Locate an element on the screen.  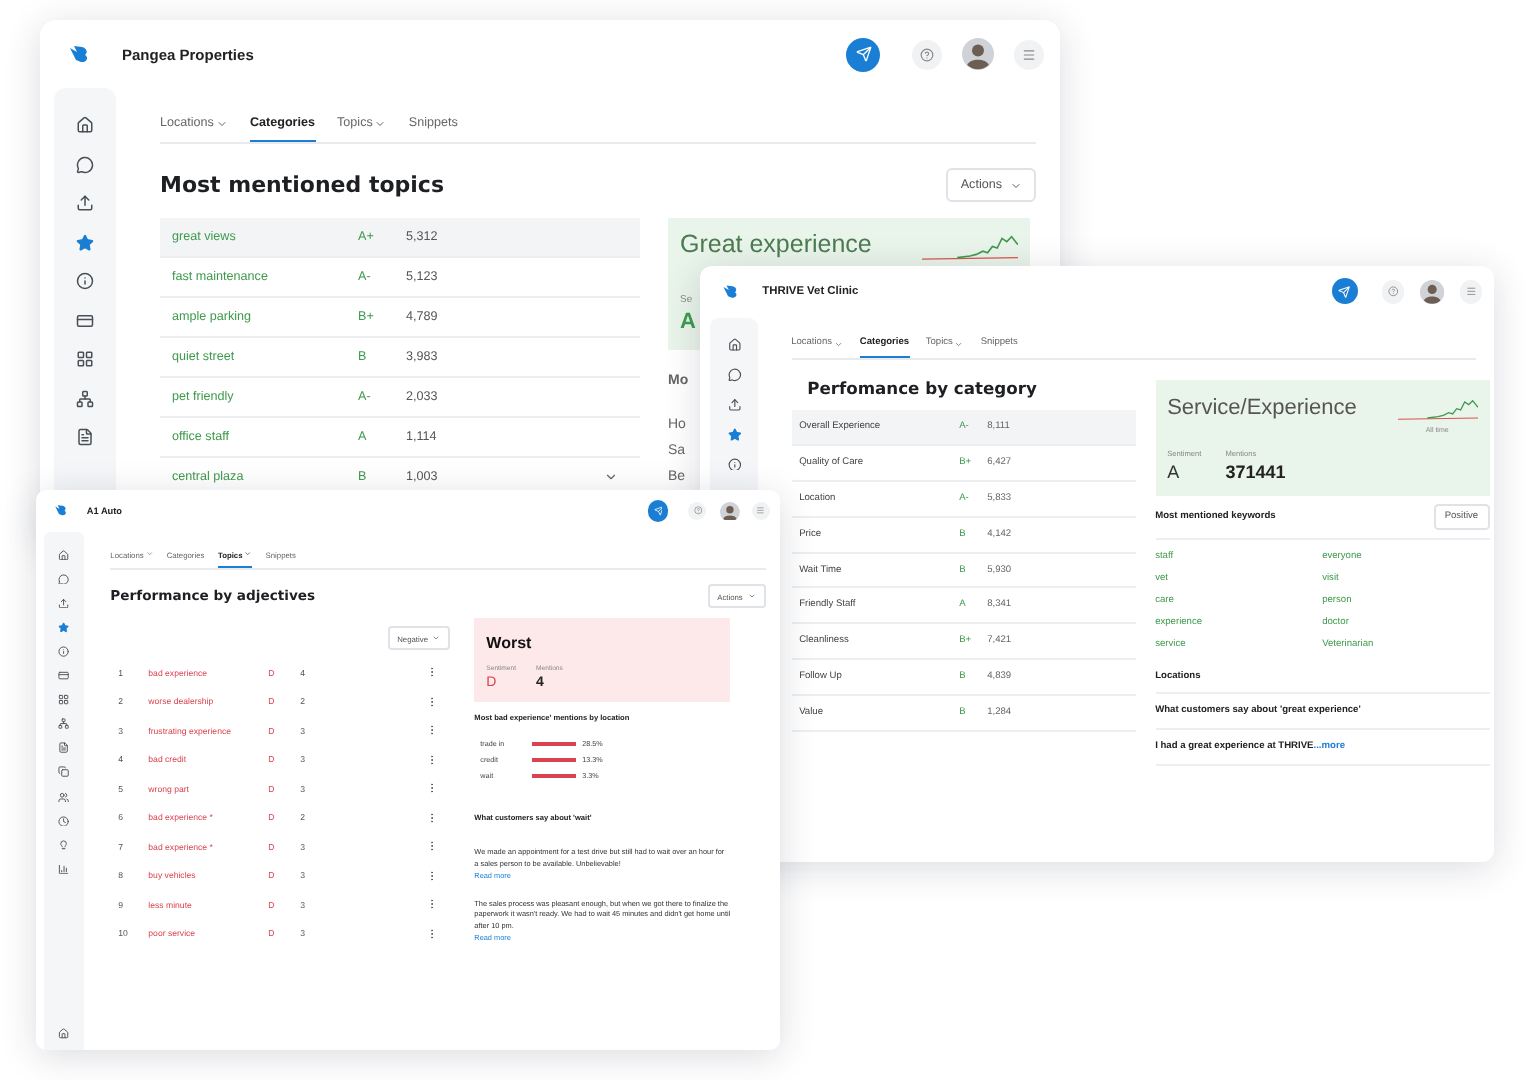
section-heading: Perfomance by category is located at coordinates (922, 388).